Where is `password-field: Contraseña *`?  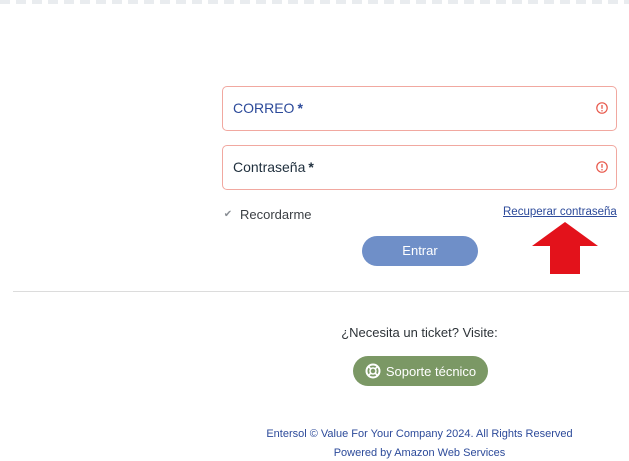
password-field: Contraseña * is located at coordinates (419, 167).